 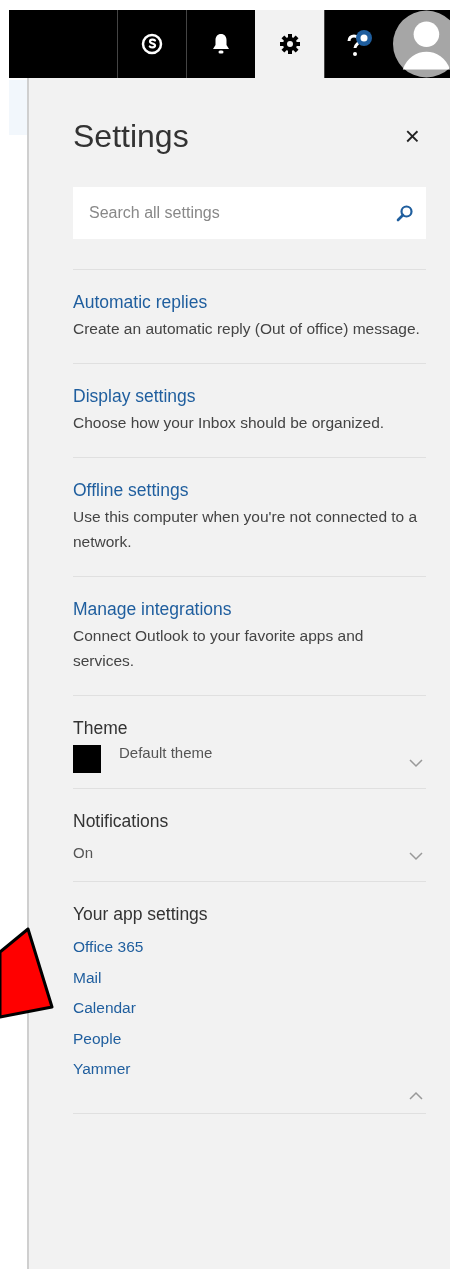 I want to click on app-link: People, so click(x=249, y=1038).